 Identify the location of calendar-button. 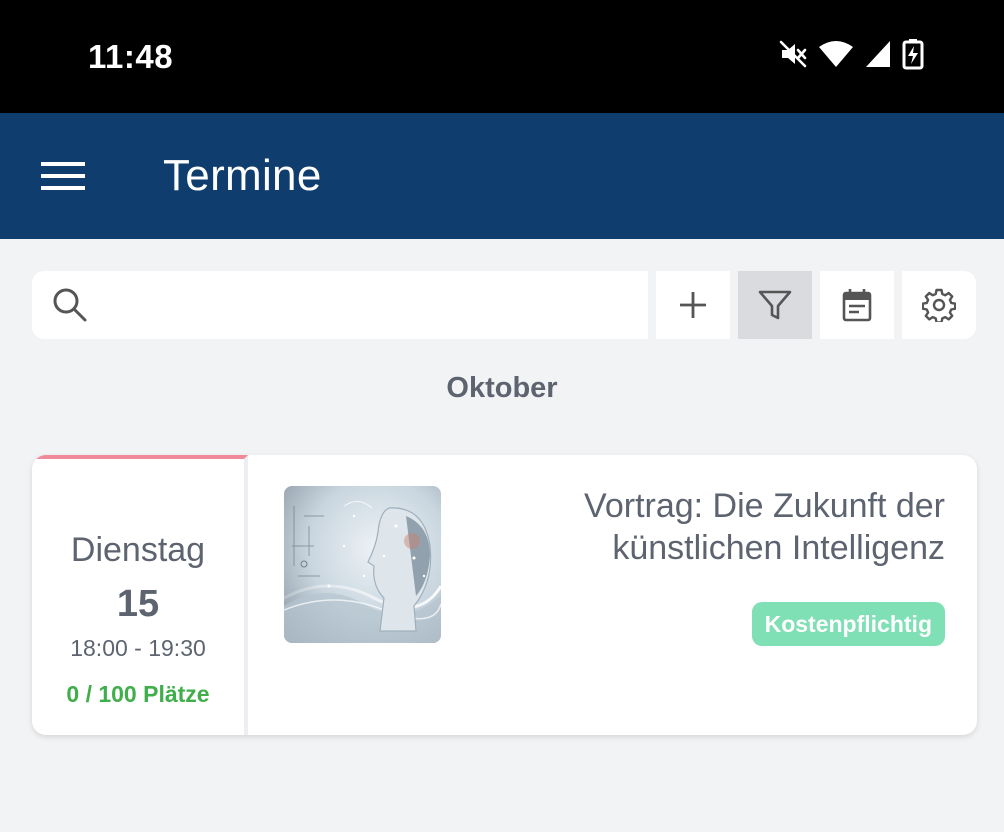
(857, 305).